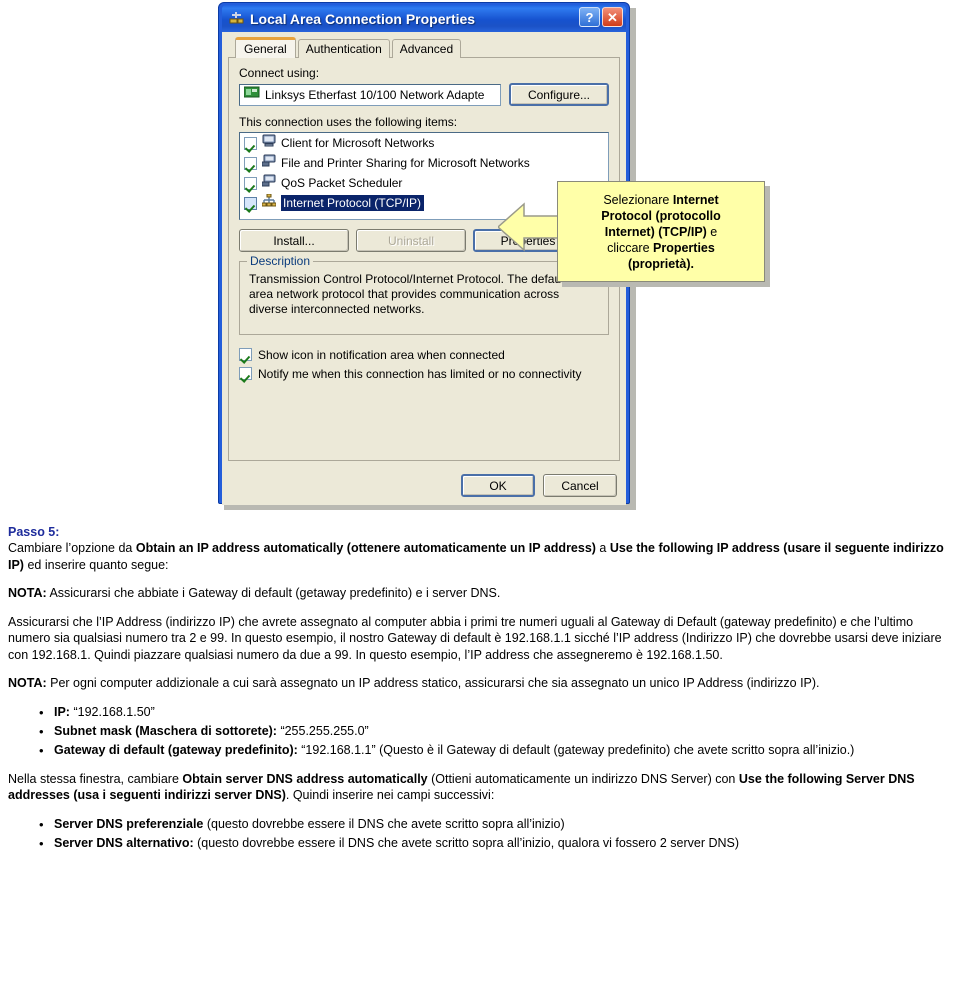 The width and height of the screenshot is (960, 1004). Describe the element at coordinates (112, 711) in the screenshot. I see `bullet-plain: “192.168.1.50”` at that location.